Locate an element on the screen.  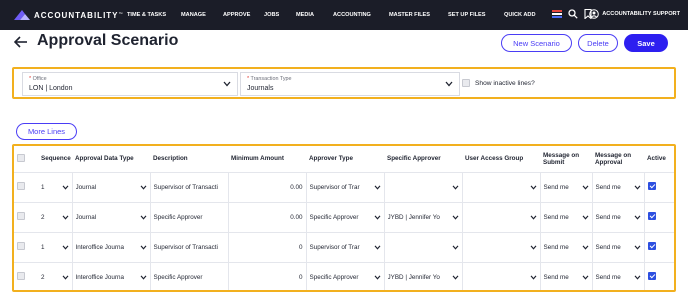
office-label: * Office is located at coordinates (38, 79).